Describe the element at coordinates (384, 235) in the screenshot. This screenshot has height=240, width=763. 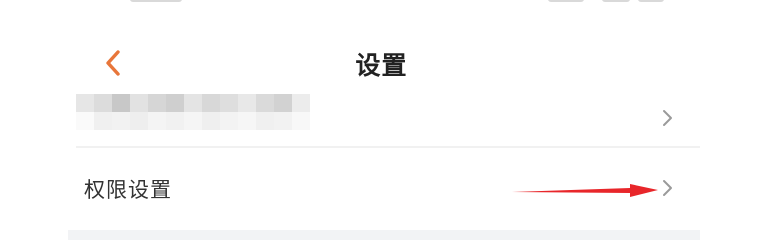
I see `section-separator` at that location.